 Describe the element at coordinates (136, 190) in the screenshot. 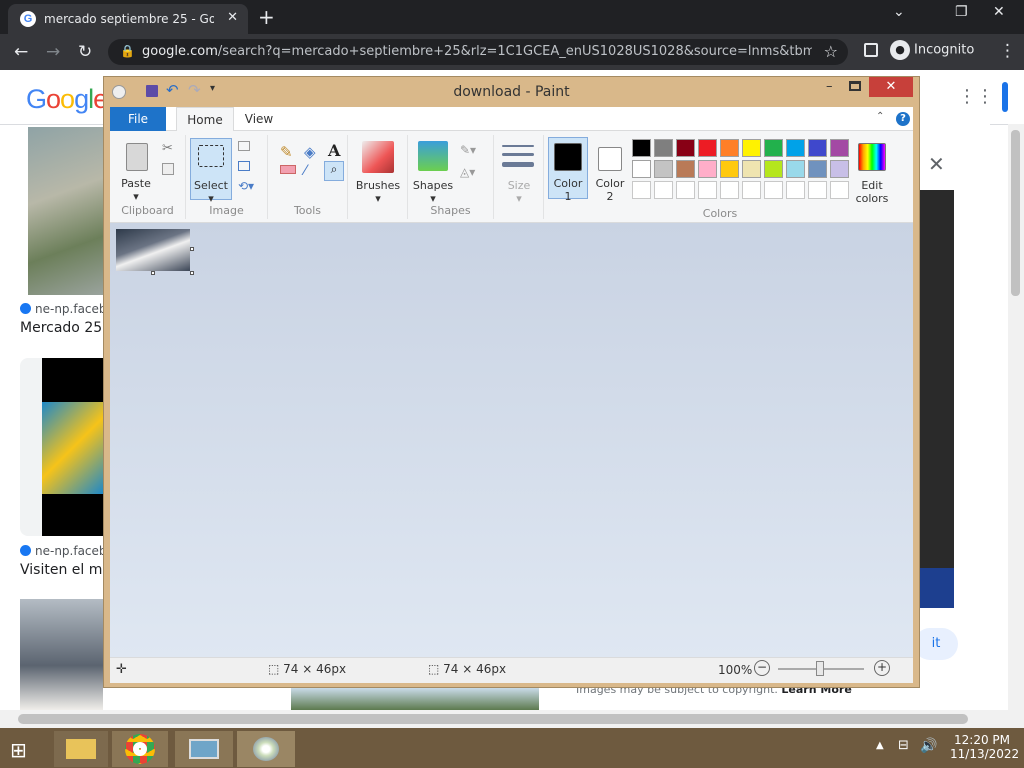

I see `paste-button: Paste ▾` at that location.